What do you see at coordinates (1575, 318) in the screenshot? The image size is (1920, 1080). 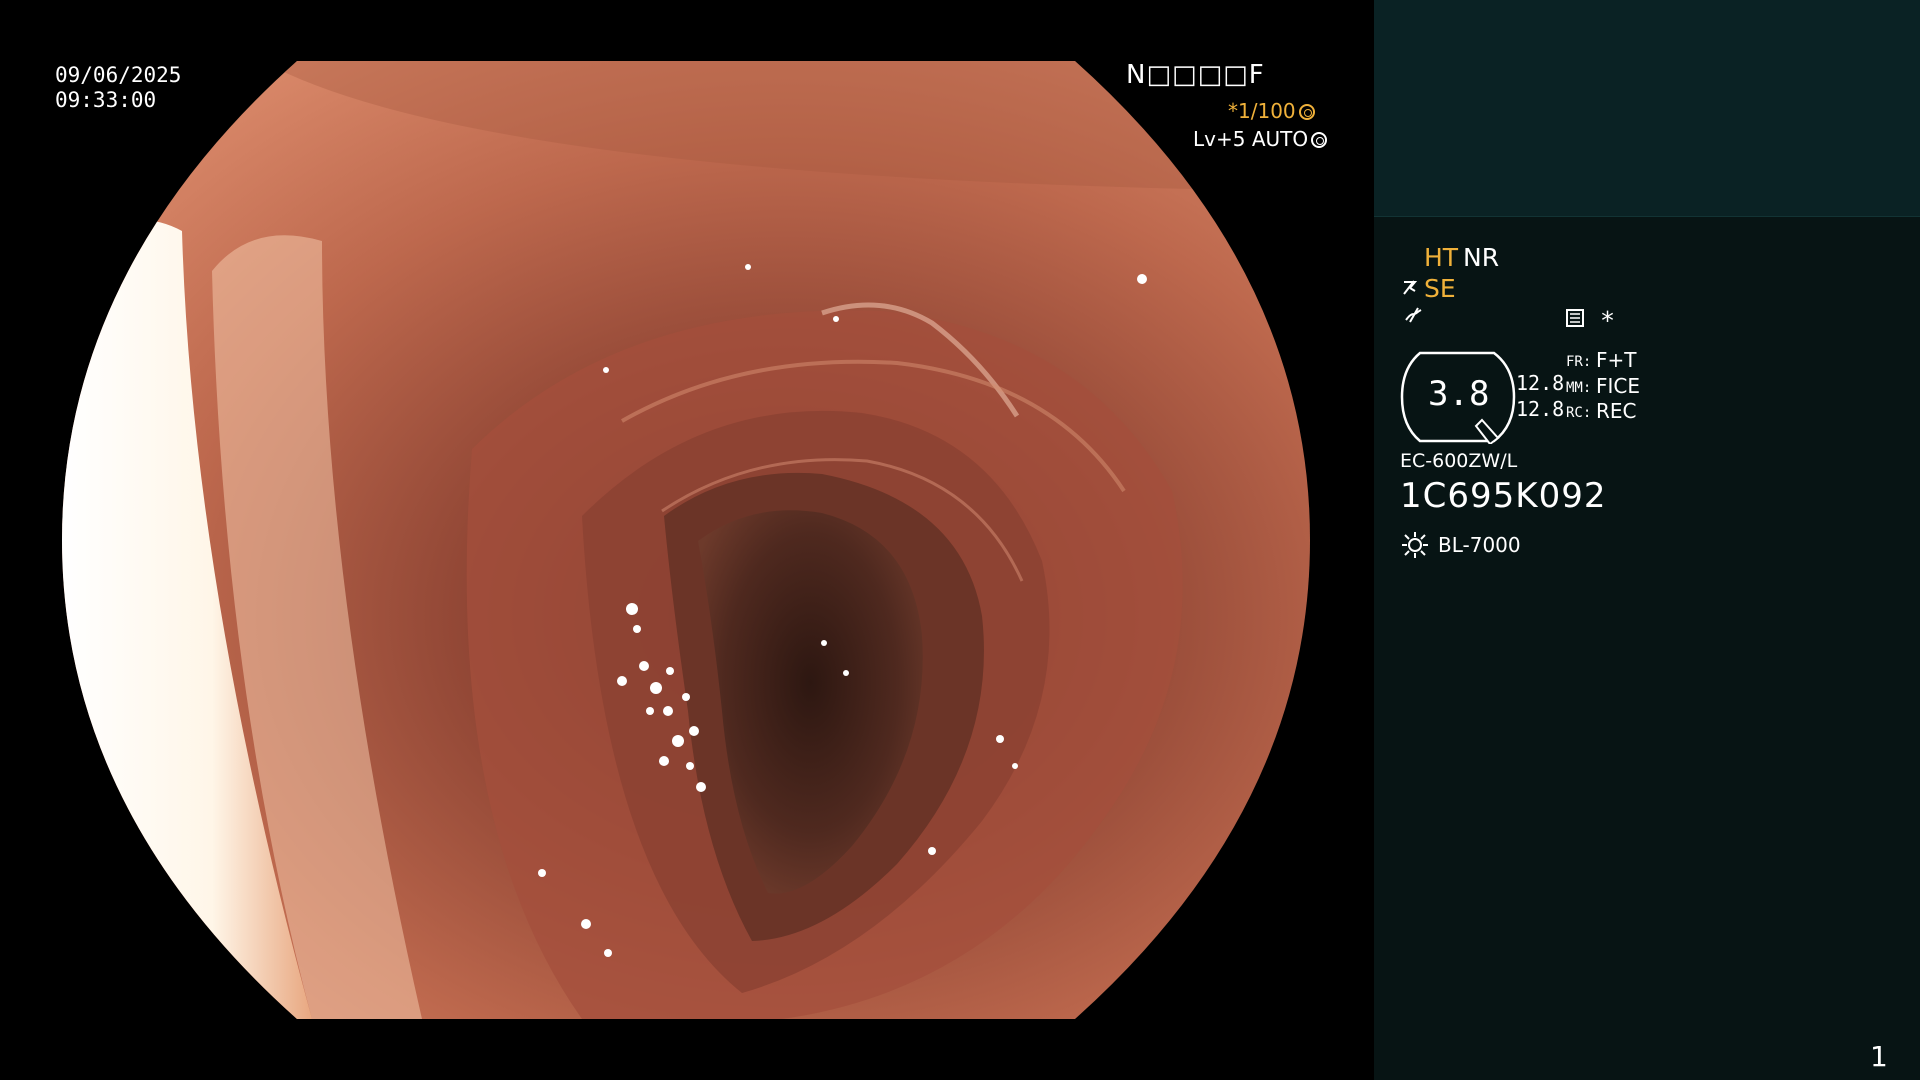 I see `settings-list-icon` at bounding box center [1575, 318].